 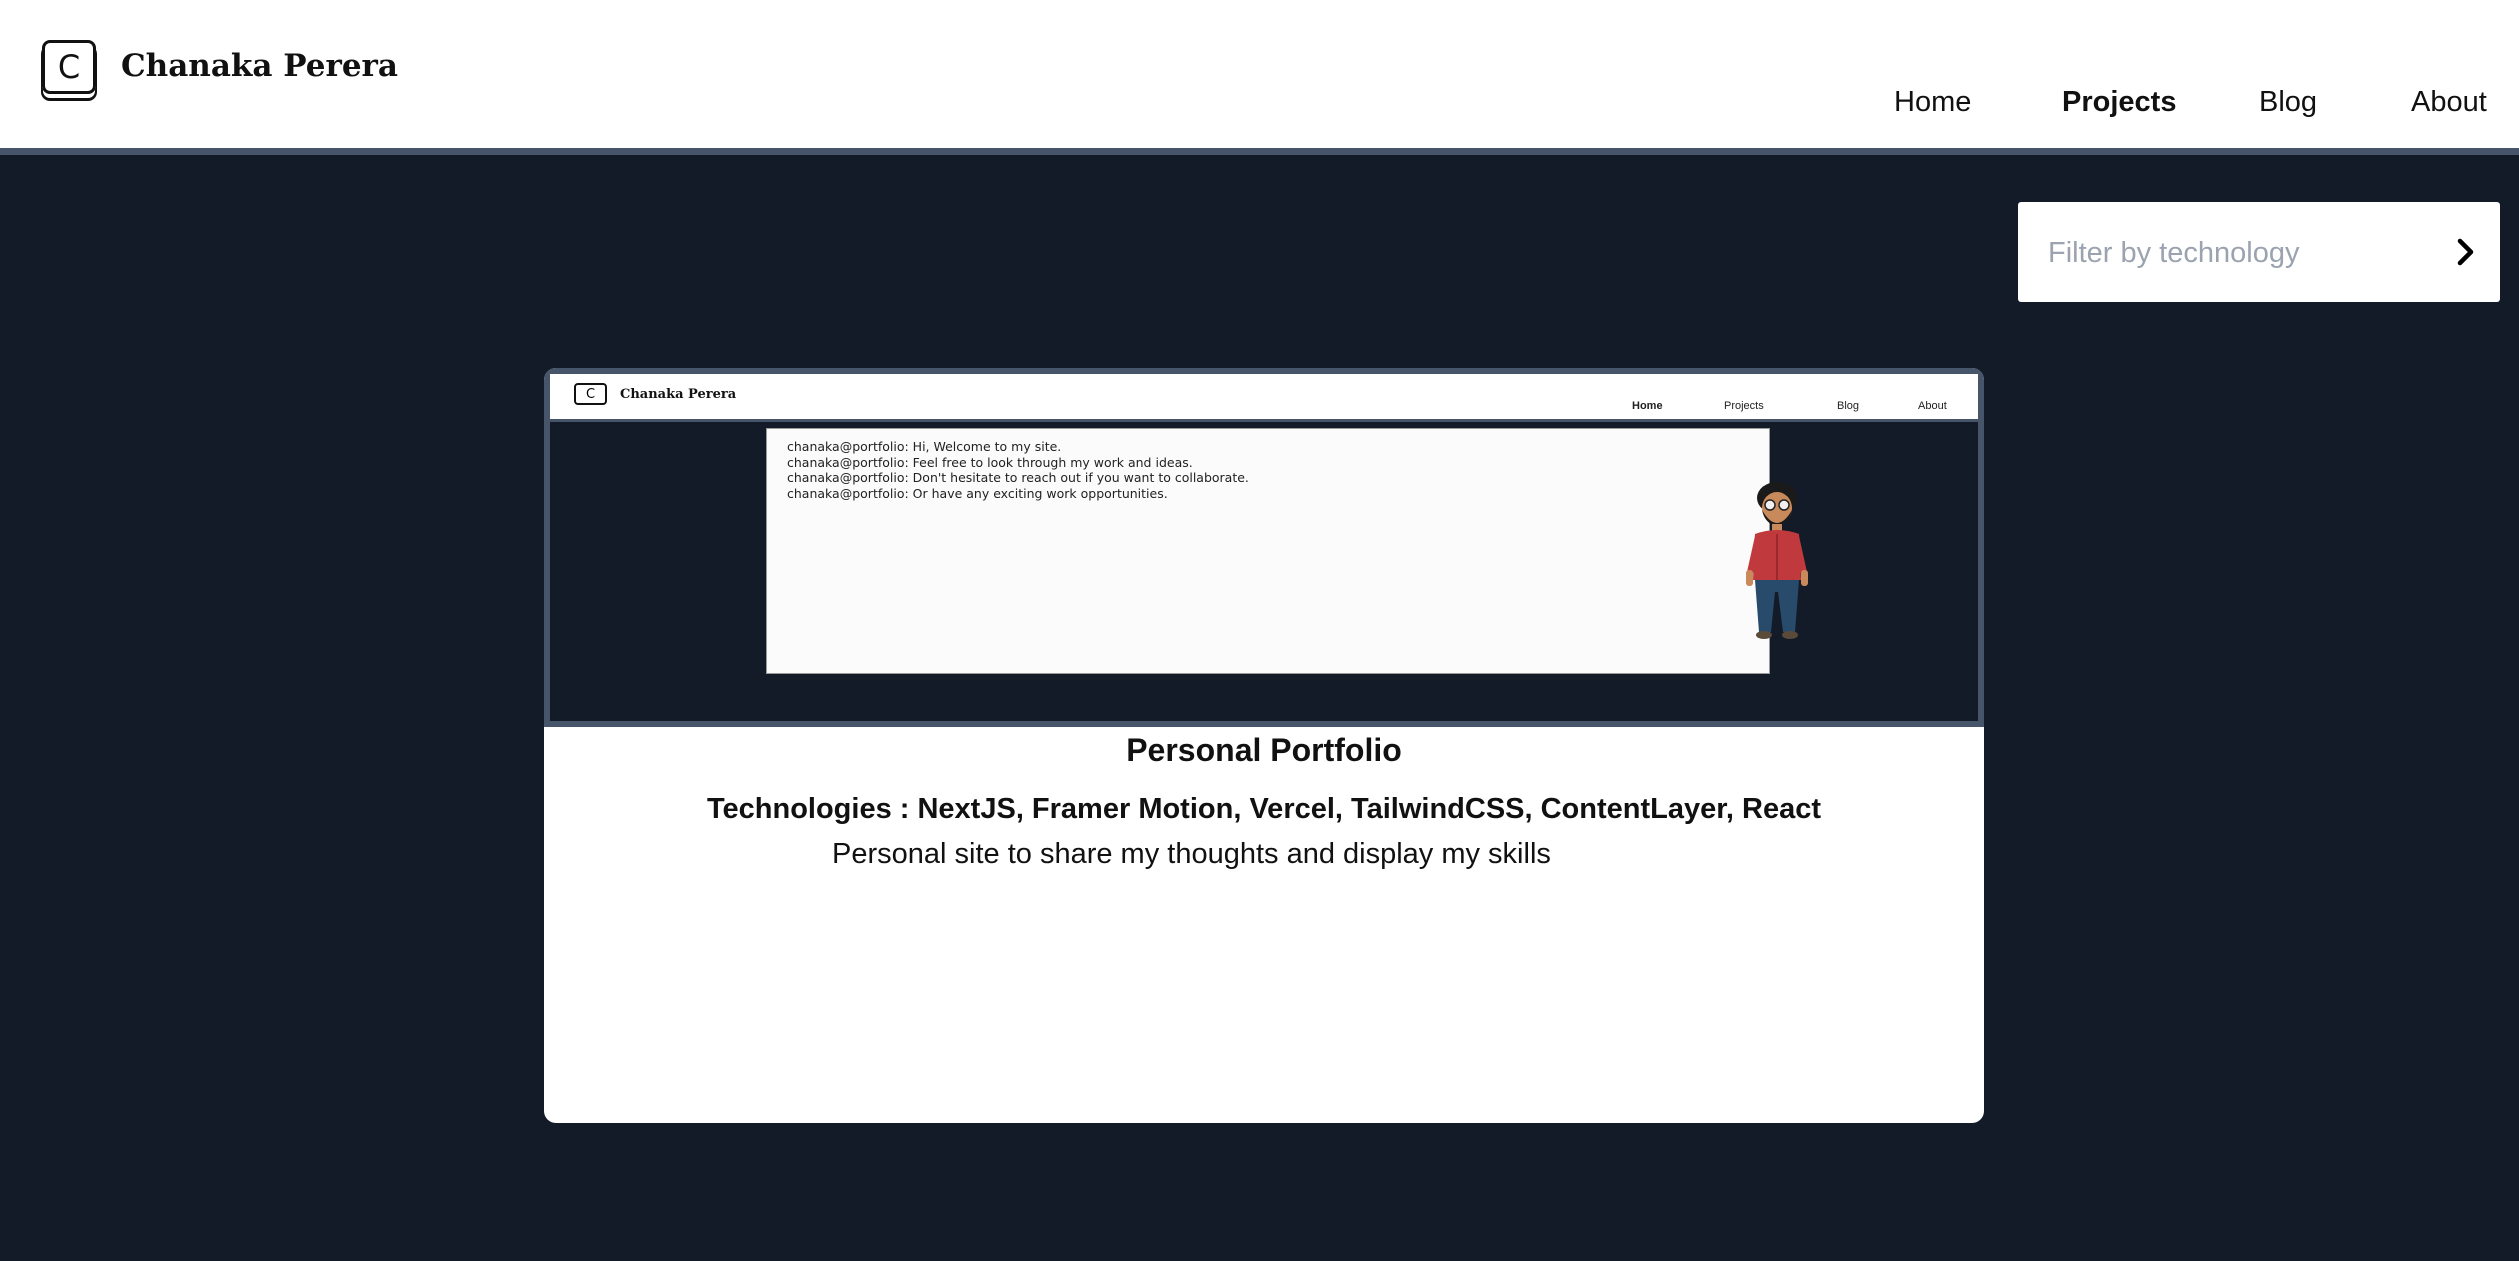 I want to click on project-title: Personal Portfolio, so click(x=1264, y=750).